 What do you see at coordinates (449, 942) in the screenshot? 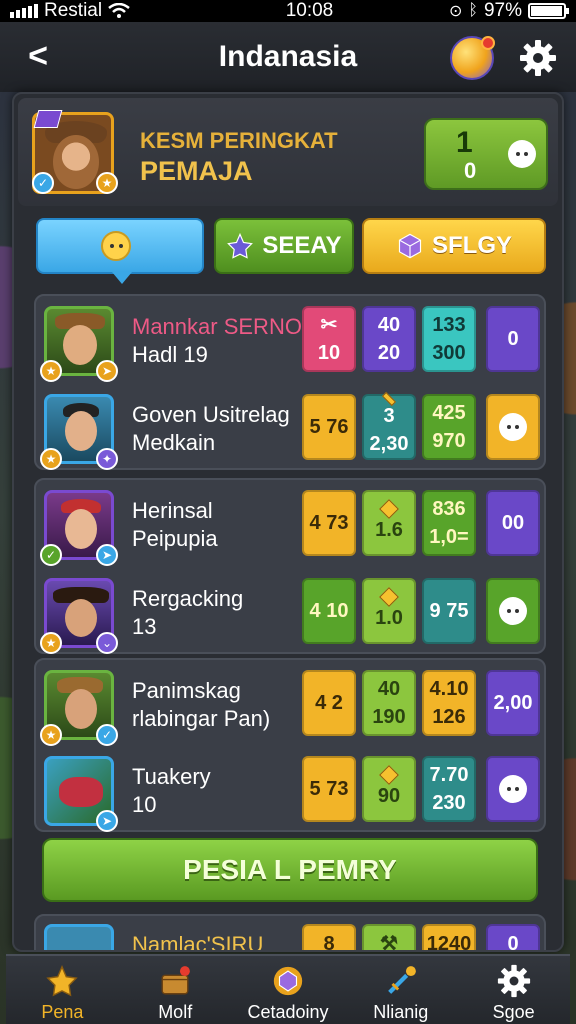
I see `stat-value: 1240` at bounding box center [449, 942].